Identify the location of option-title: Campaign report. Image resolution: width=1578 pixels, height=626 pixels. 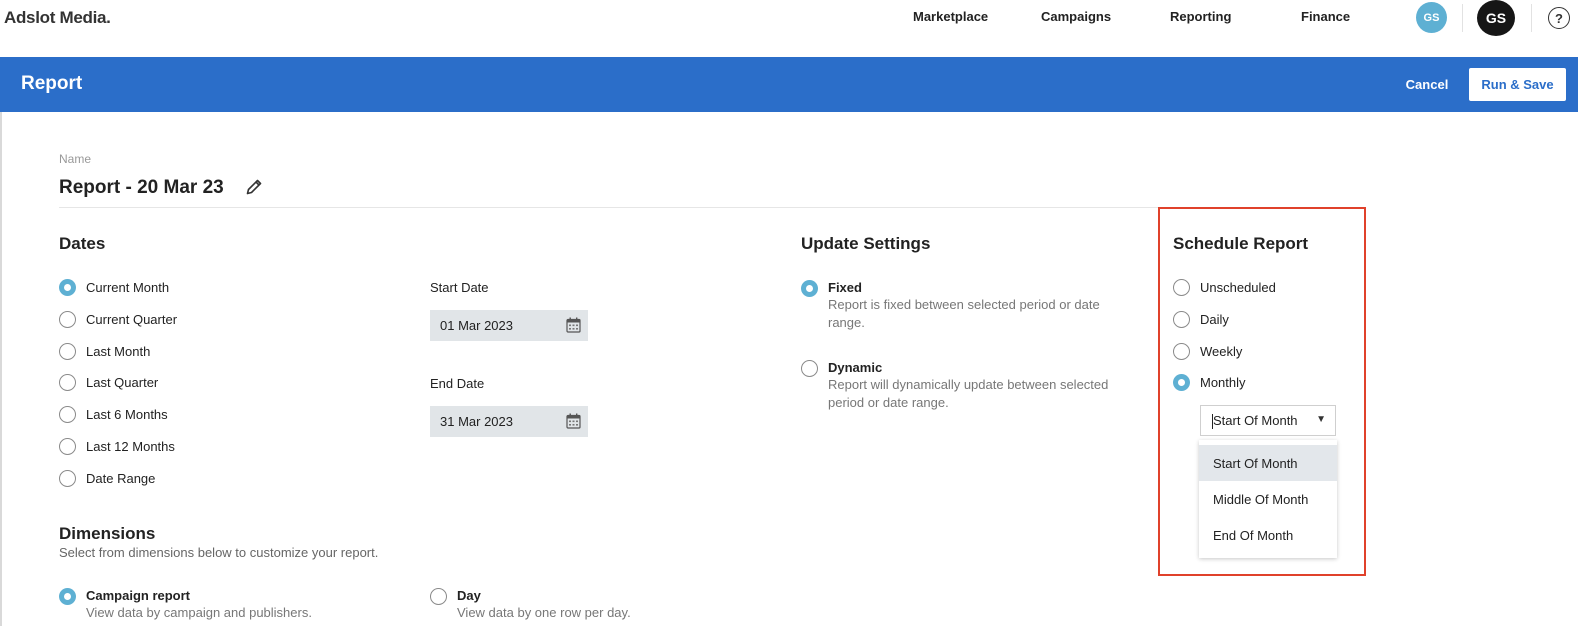
(138, 595).